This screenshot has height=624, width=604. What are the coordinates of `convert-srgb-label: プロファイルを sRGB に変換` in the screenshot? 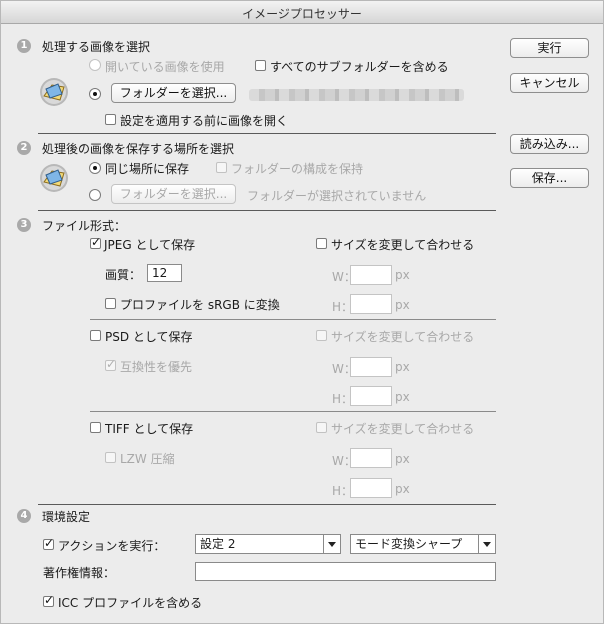 It's located at (200, 305).